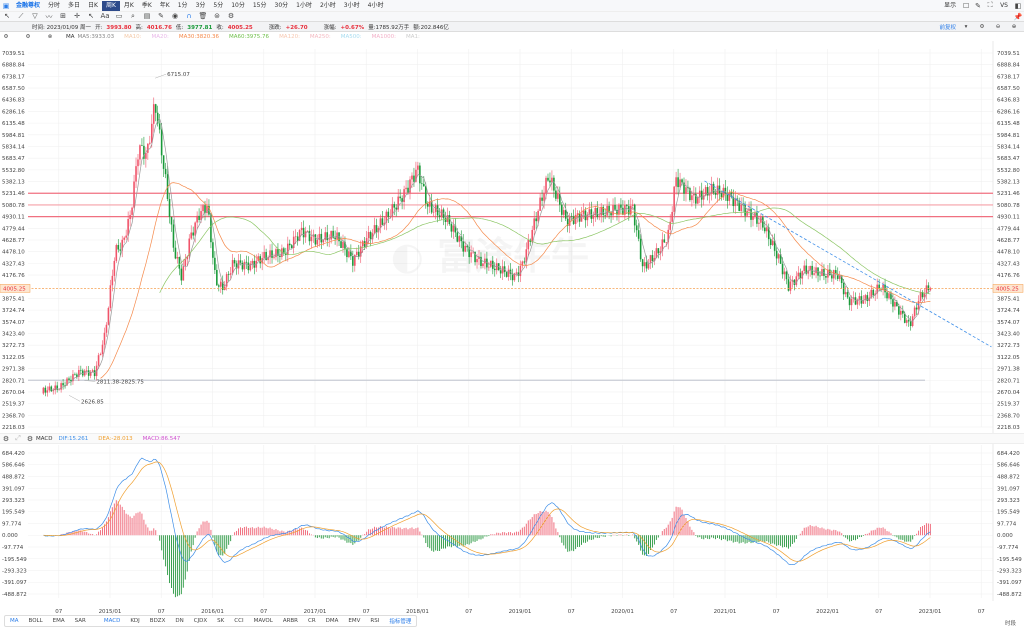 This screenshot has width=1024, height=629. What do you see at coordinates (263, 621) in the screenshot?
I see `indicator-tab: MAVOL` at bounding box center [263, 621].